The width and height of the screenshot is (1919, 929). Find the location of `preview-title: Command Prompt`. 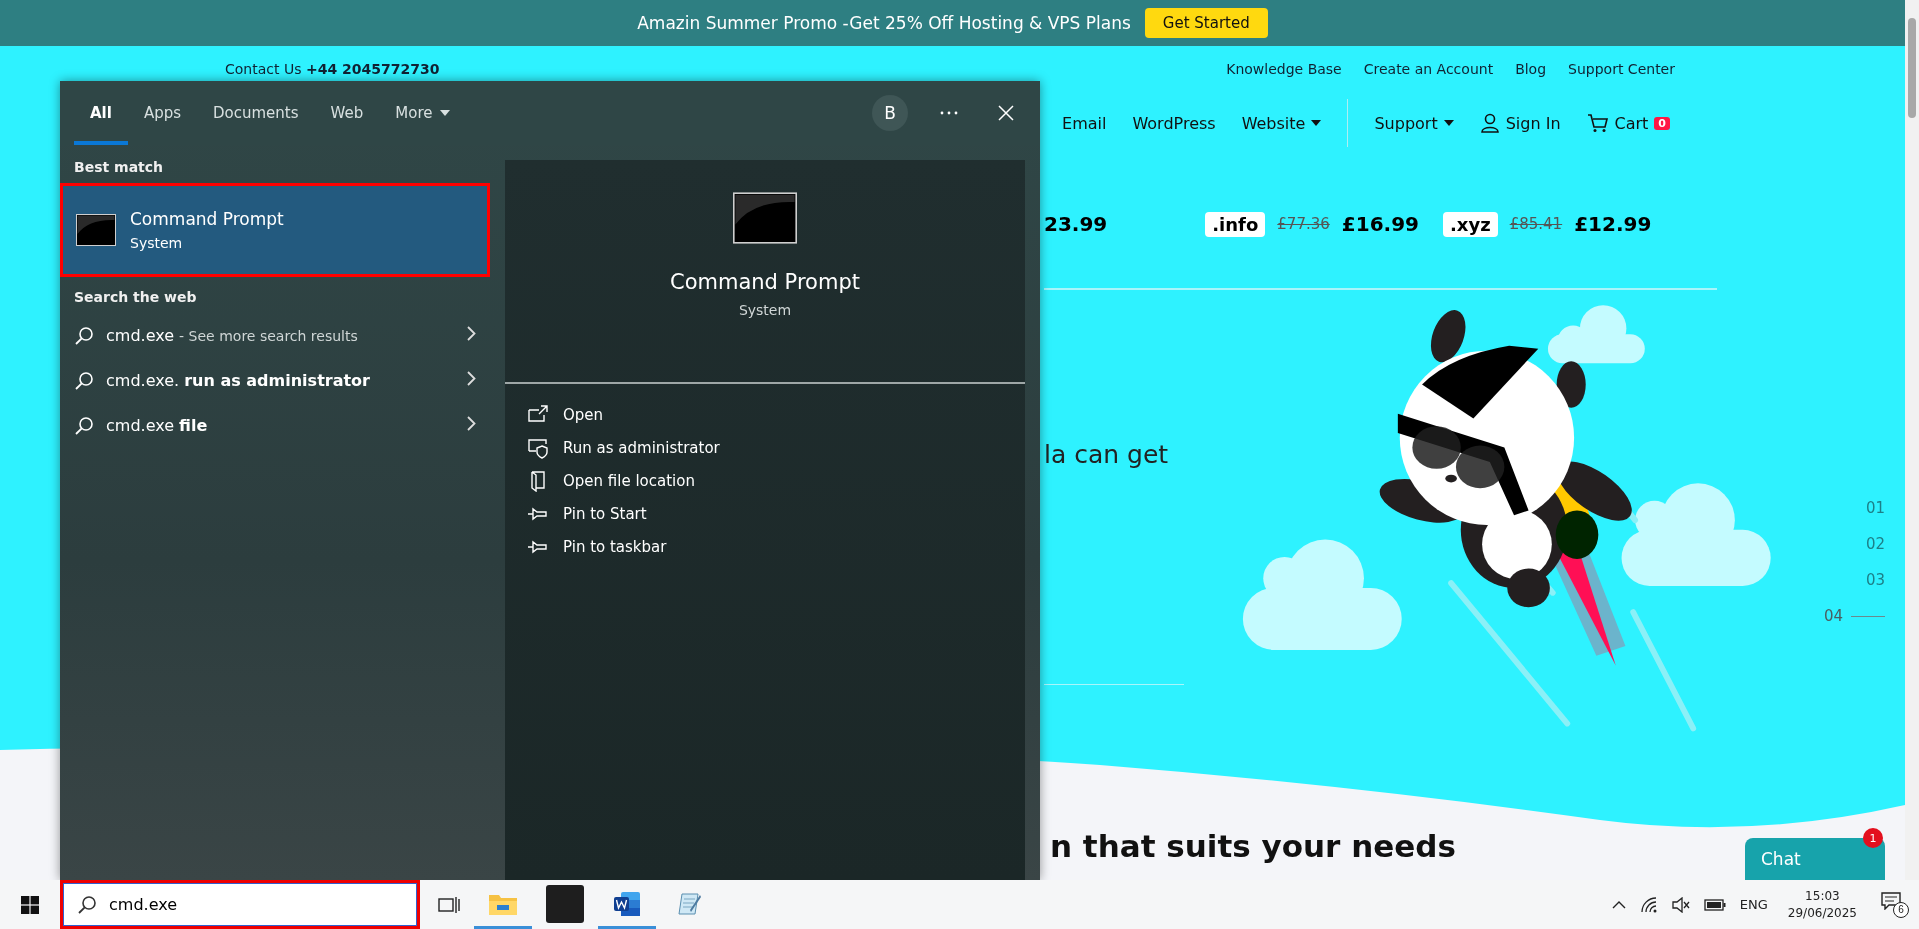

preview-title: Command Prompt is located at coordinates (765, 282).